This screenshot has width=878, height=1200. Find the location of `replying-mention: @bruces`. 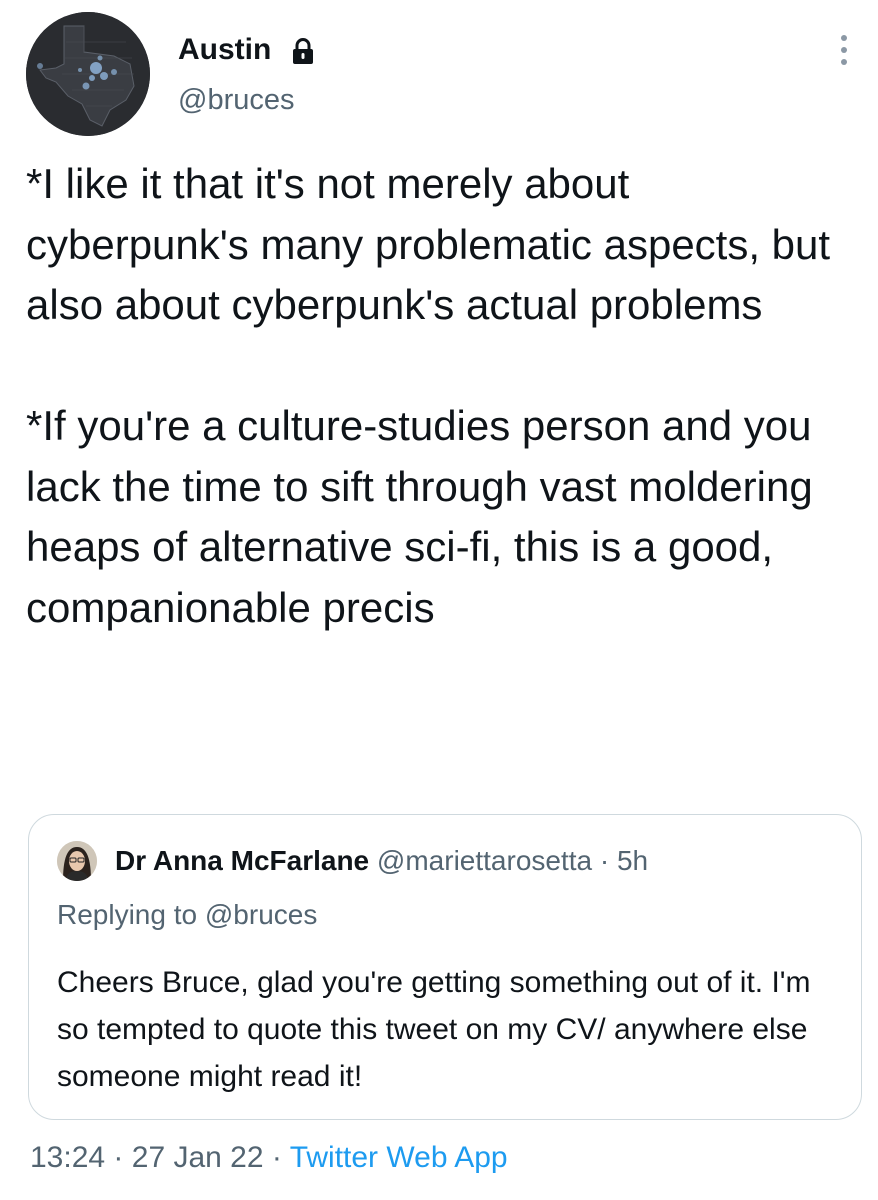

replying-mention: @bruces is located at coordinates (261, 914).